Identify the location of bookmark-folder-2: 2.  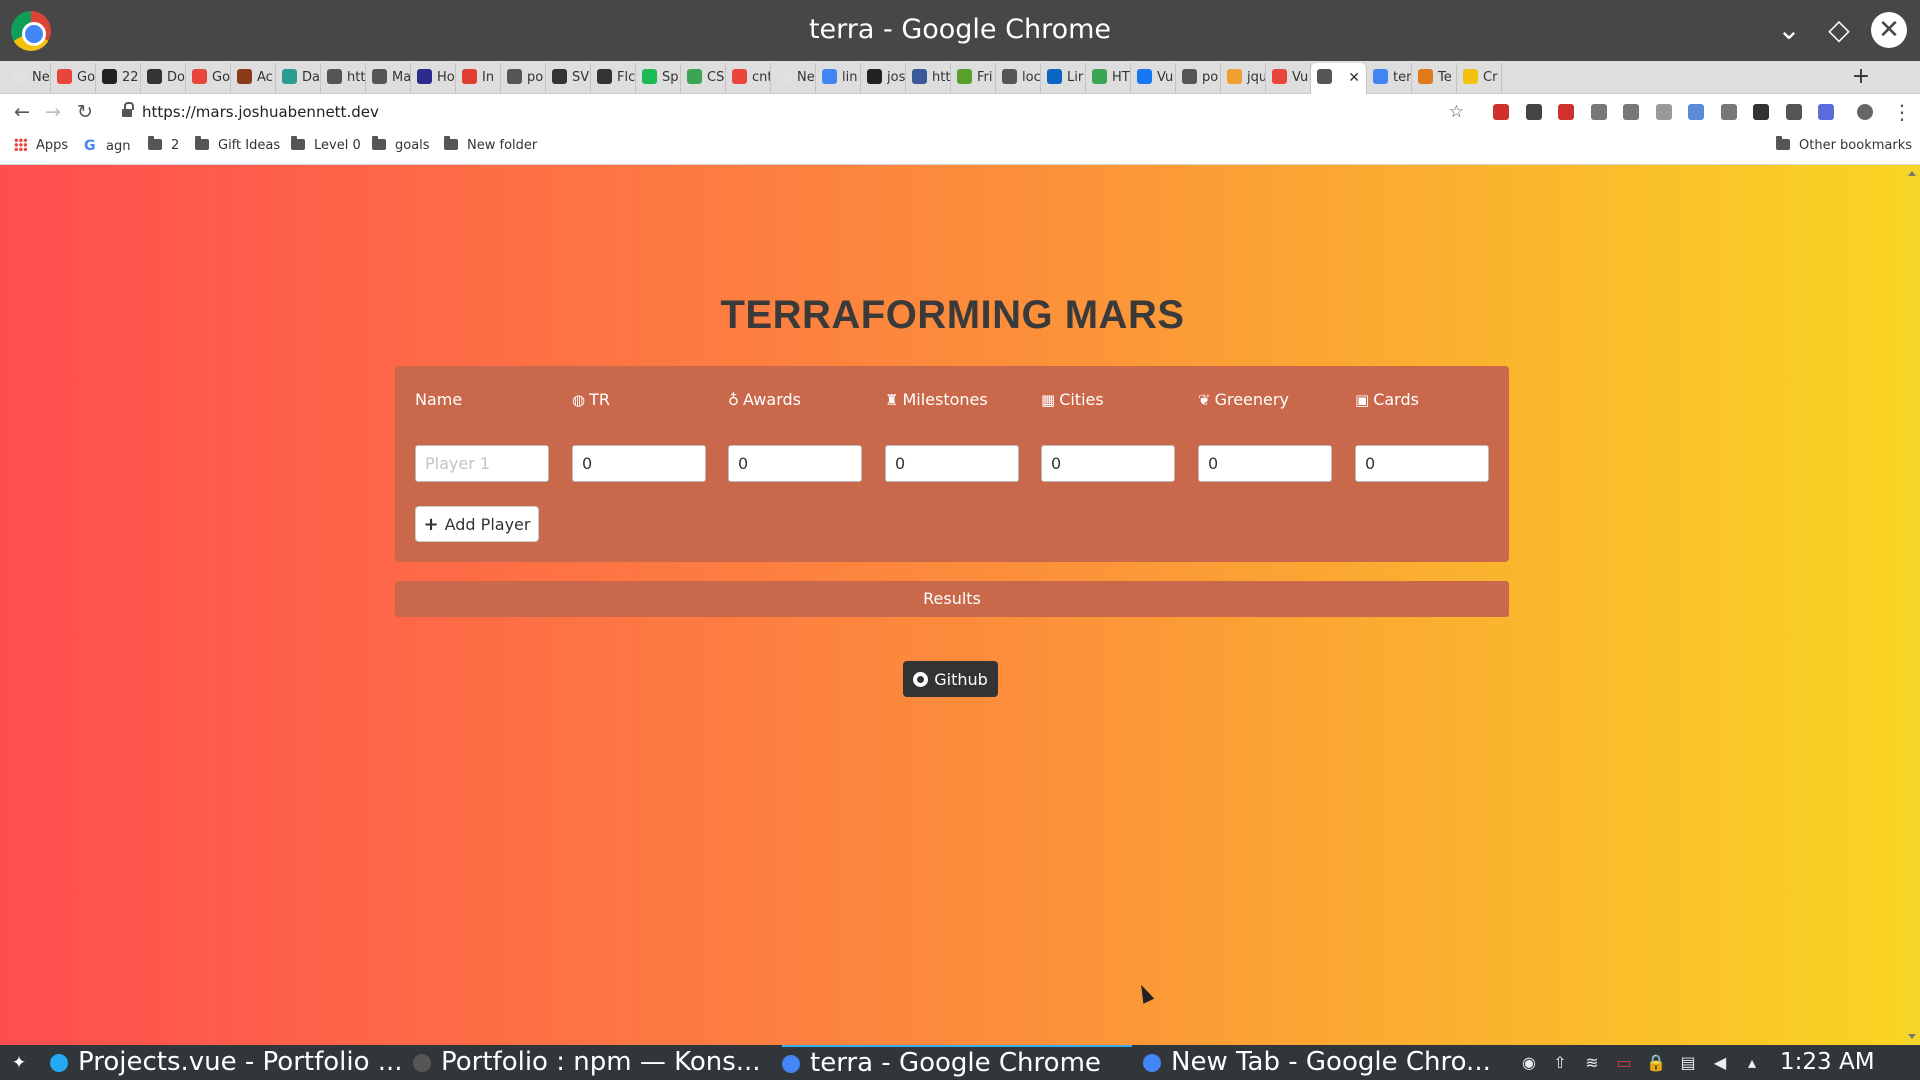
(163, 146).